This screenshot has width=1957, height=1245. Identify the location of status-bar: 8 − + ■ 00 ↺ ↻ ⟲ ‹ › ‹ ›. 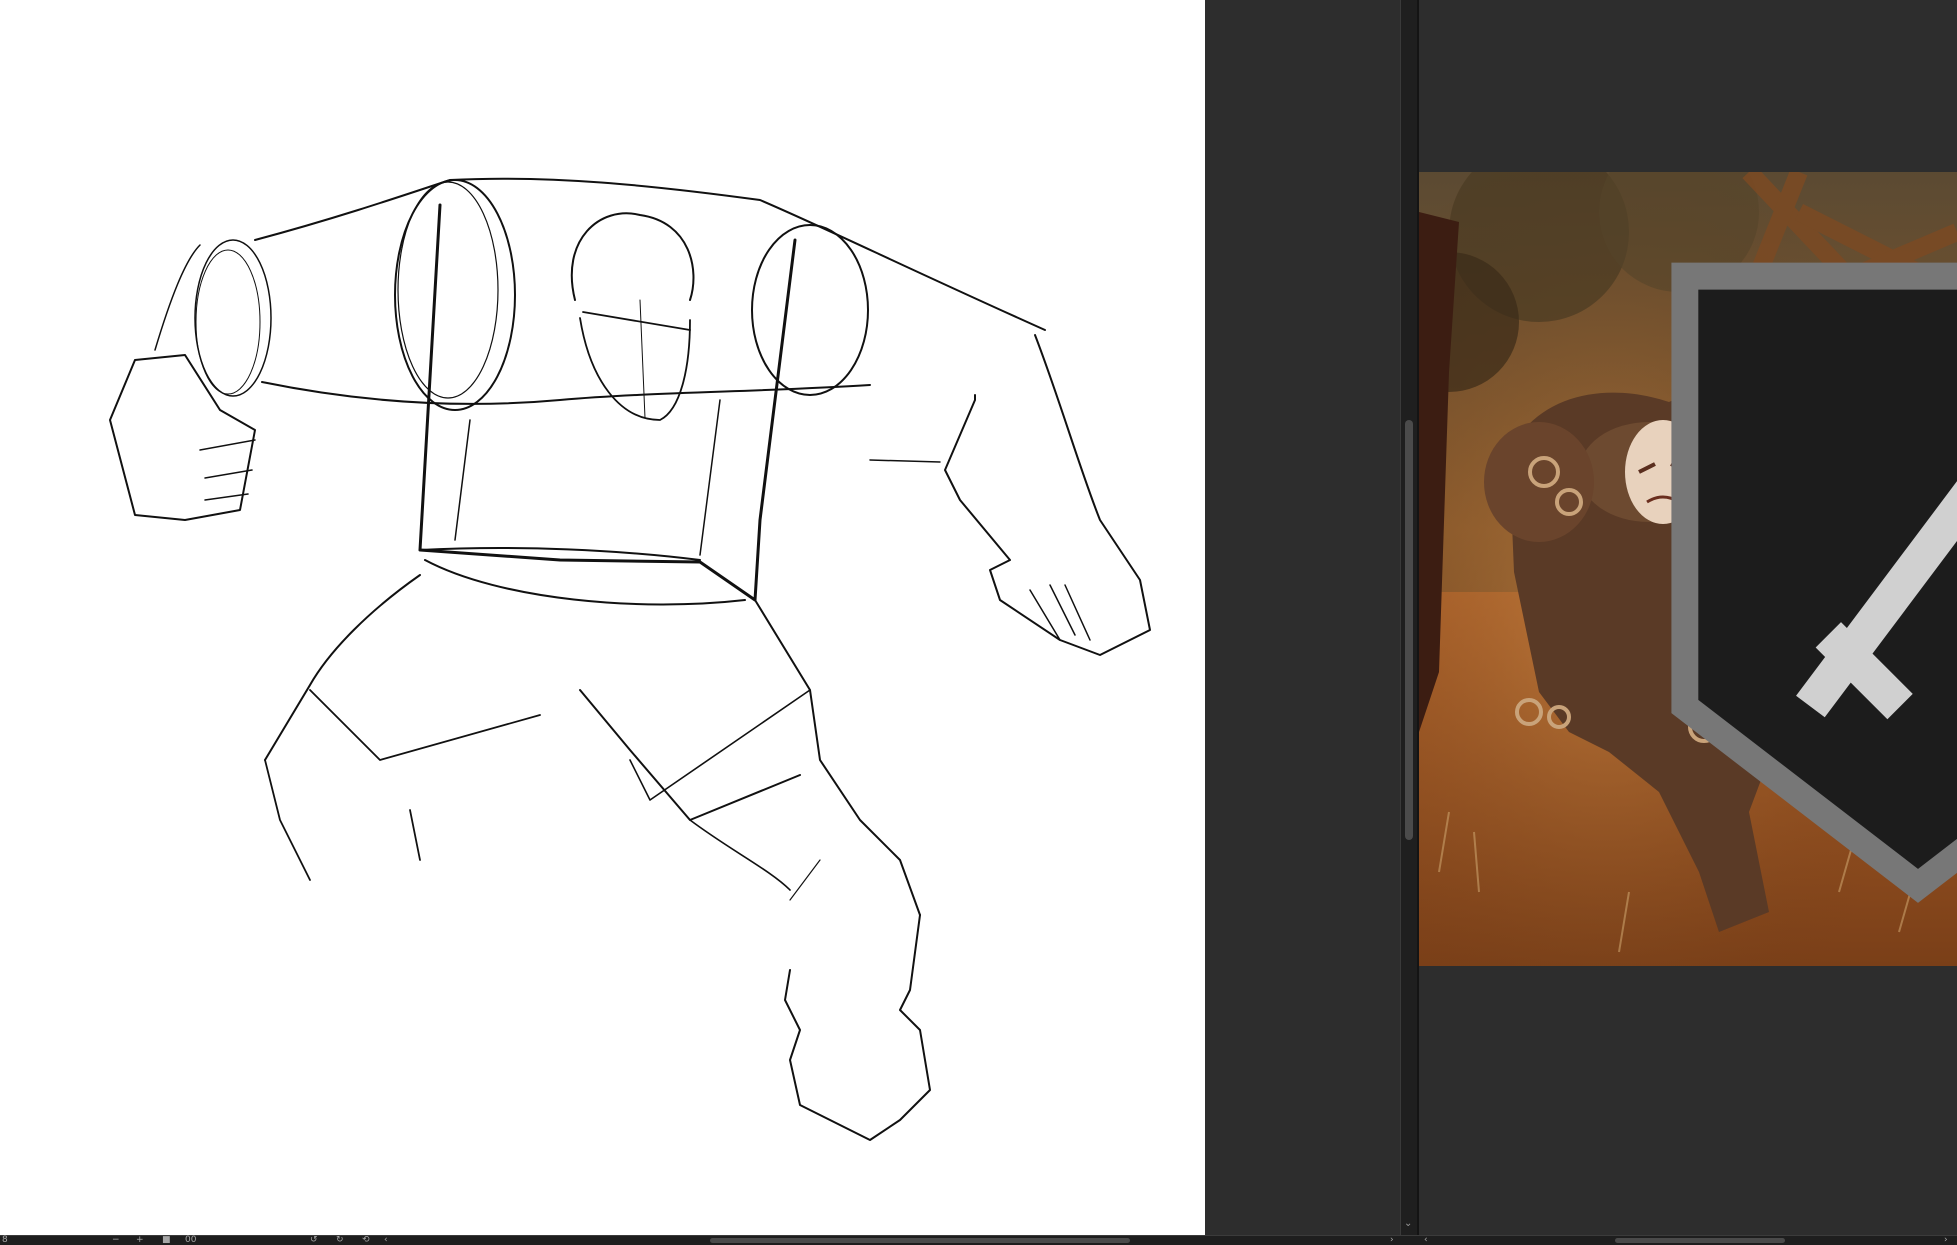
(978, 1240).